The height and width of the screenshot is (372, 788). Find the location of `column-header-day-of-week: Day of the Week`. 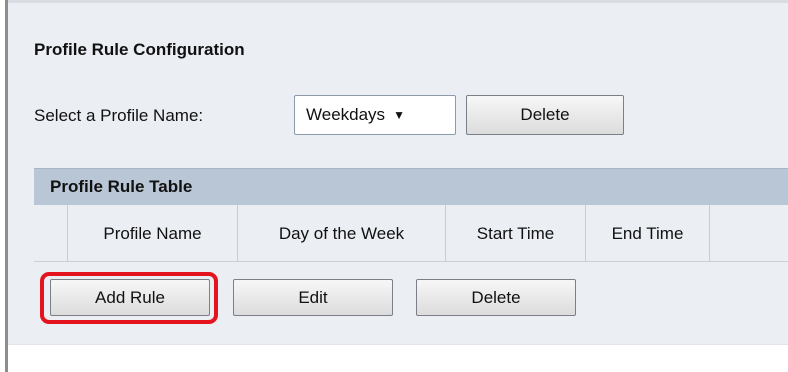

column-header-day-of-week: Day of the Week is located at coordinates (342, 233).